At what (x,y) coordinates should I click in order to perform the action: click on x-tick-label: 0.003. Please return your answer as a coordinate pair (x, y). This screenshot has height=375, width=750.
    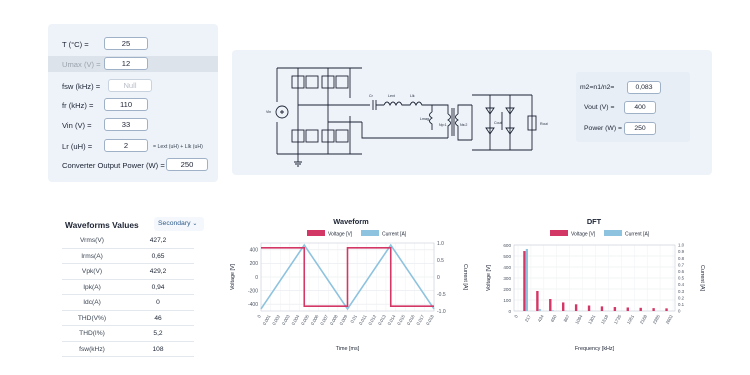
    Looking at the image, I should click on (286, 320).